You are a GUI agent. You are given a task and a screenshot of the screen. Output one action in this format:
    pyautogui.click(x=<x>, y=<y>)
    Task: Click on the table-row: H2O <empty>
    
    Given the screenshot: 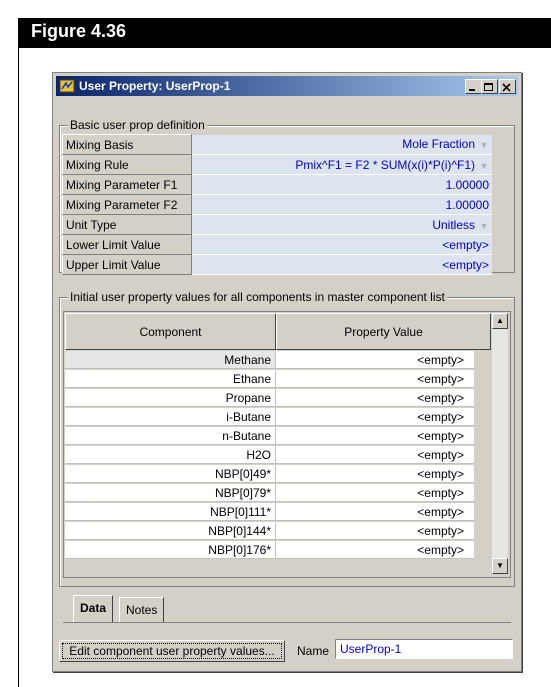 What is the action you would take?
    pyautogui.click(x=278, y=455)
    